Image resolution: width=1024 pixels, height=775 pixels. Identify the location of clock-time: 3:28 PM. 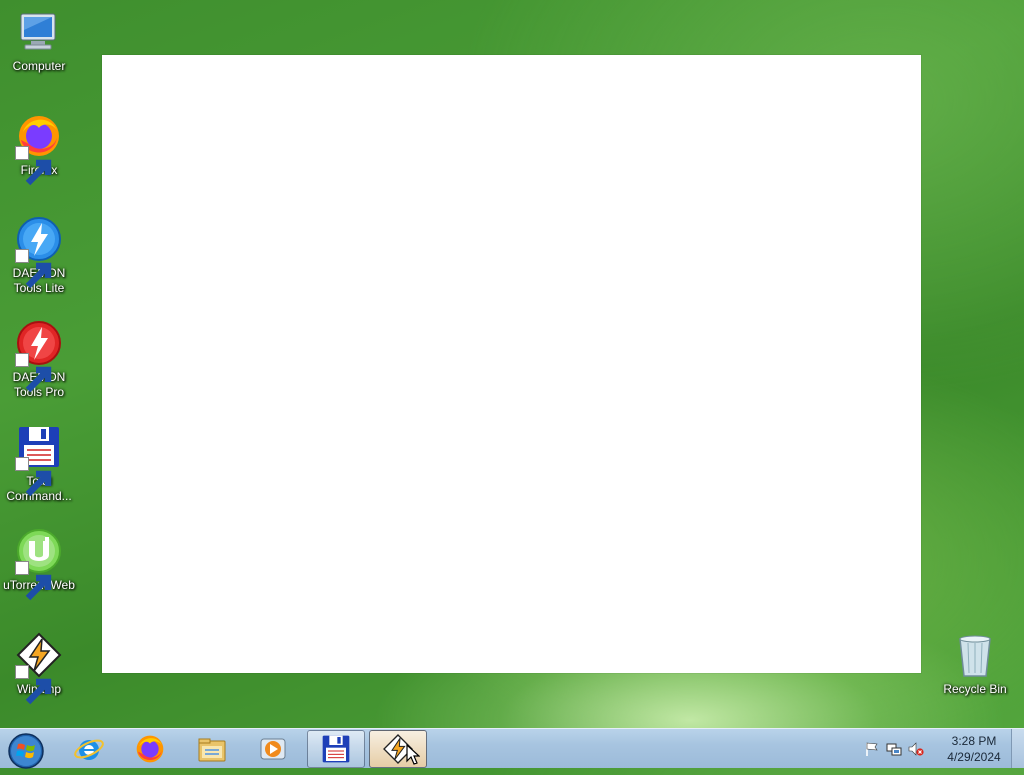
(974, 741).